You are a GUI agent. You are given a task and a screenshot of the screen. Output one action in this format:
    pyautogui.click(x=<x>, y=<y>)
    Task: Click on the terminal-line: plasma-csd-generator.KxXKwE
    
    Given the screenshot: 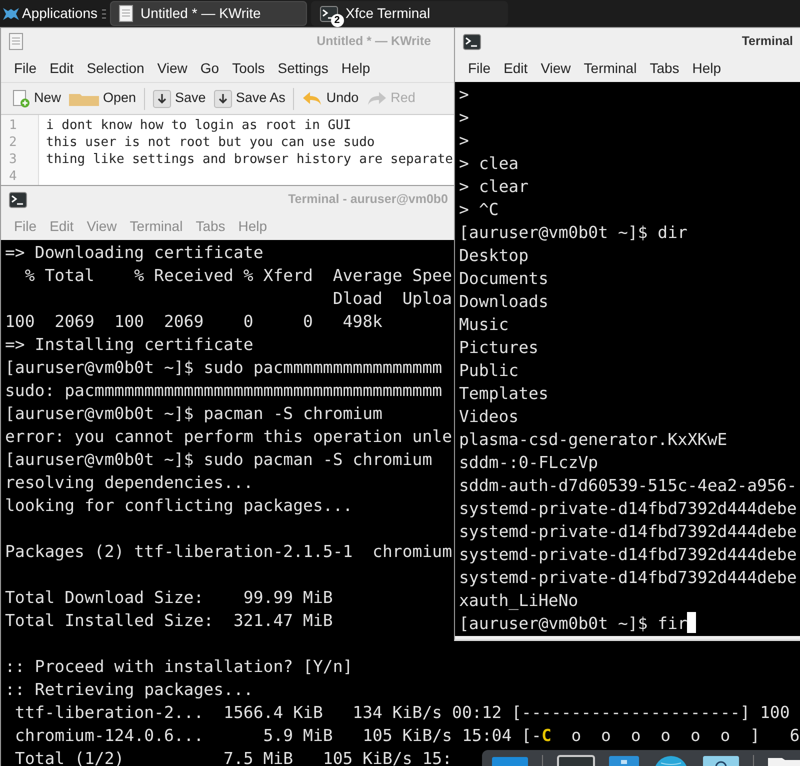 What is the action you would take?
    pyautogui.click(x=593, y=439)
    